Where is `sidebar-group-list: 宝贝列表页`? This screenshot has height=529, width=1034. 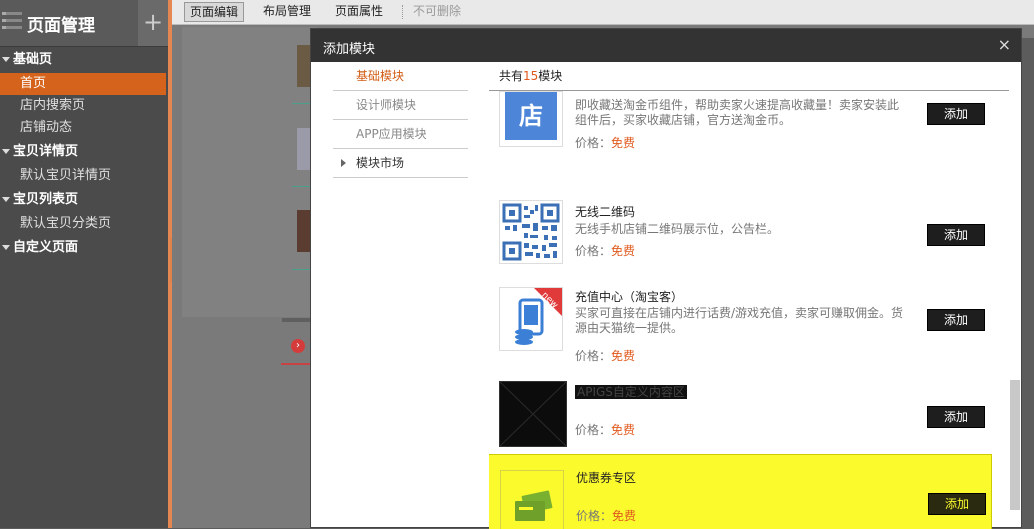 sidebar-group-list: 宝贝列表页 is located at coordinates (84, 200).